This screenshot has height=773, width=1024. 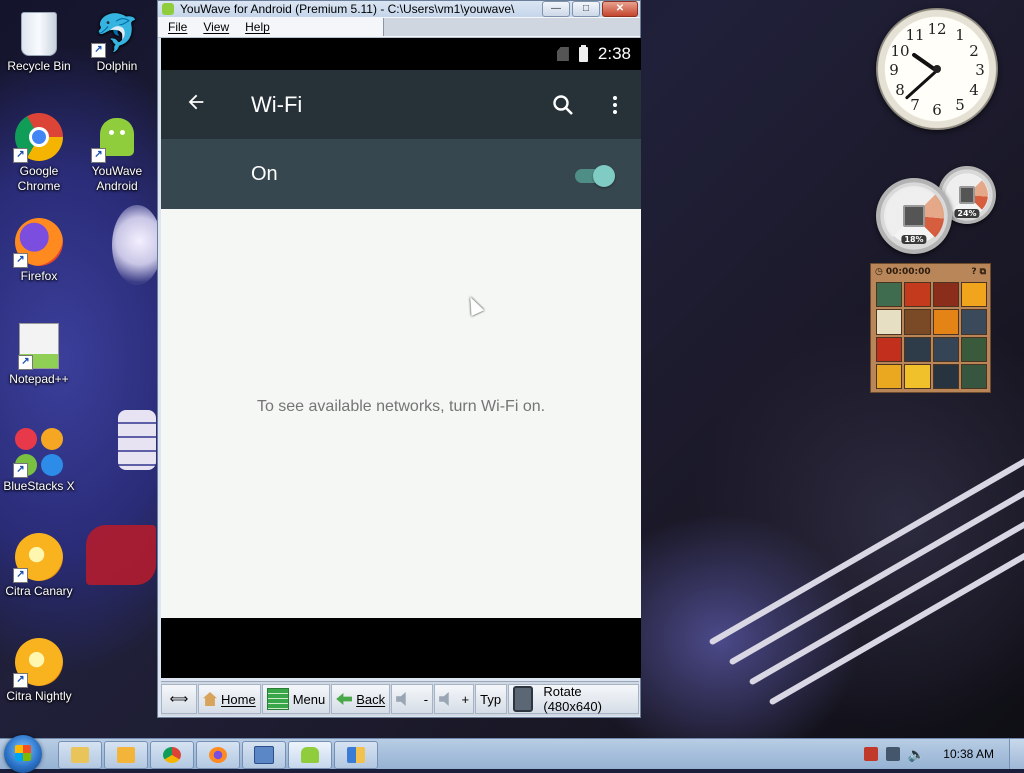 I want to click on taskbar-media-player, so click(x=126, y=755).